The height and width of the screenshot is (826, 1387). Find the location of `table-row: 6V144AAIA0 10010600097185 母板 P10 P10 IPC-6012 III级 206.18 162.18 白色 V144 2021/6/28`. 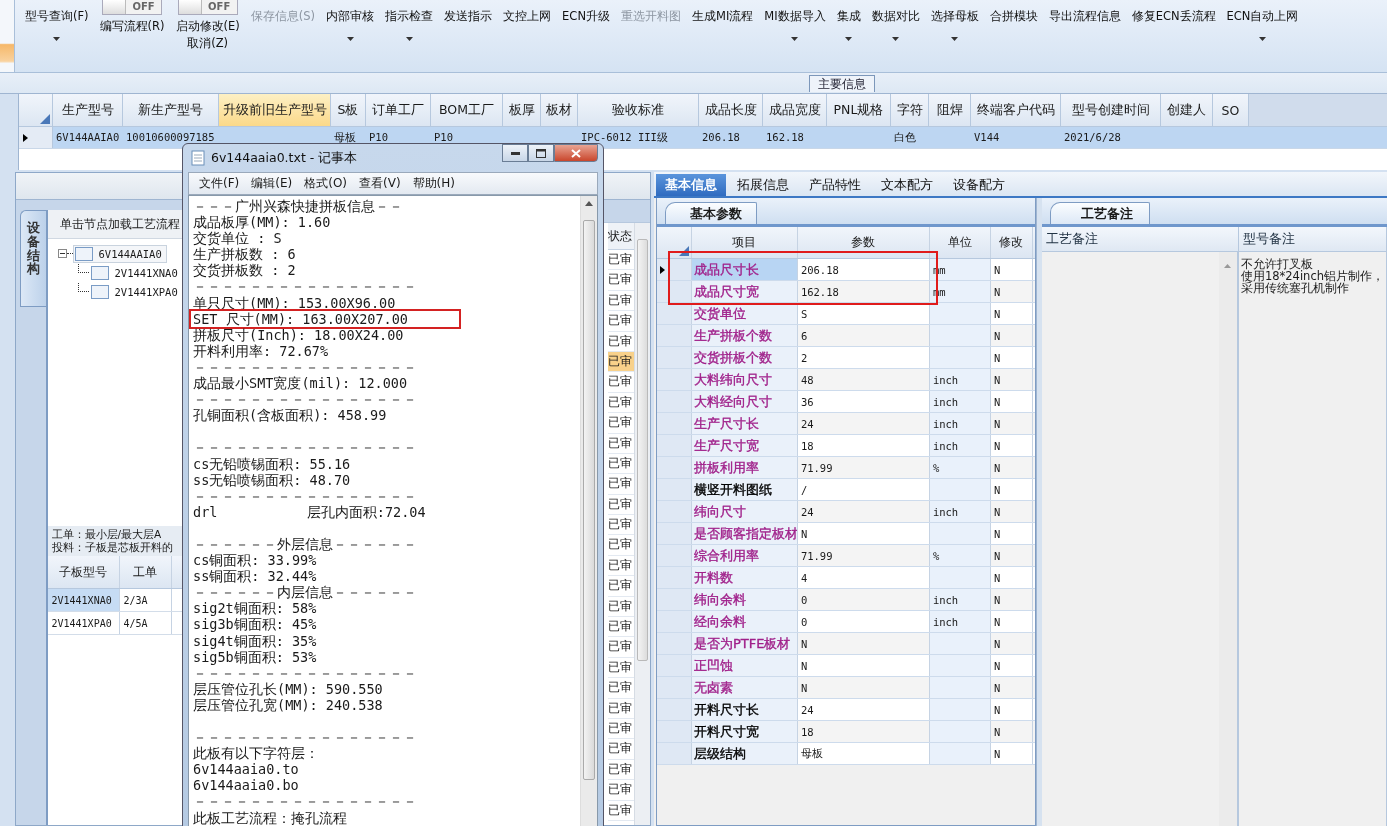

table-row: 6V144AAIA0 10010600097185 母板 P10 P10 IPC-6012 III级 206.18 162.18 白色 V144 2021/6/28 is located at coordinates (703, 138).